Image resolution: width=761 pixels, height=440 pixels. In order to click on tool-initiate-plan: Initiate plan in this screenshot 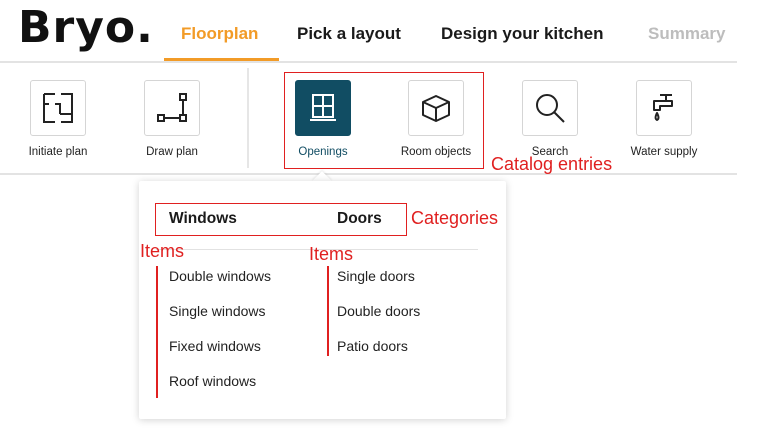, I will do `click(58, 119)`.